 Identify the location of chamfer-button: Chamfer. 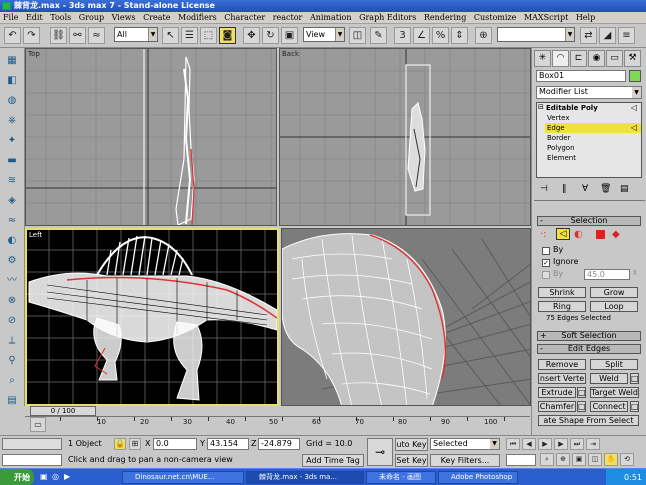
(557, 406).